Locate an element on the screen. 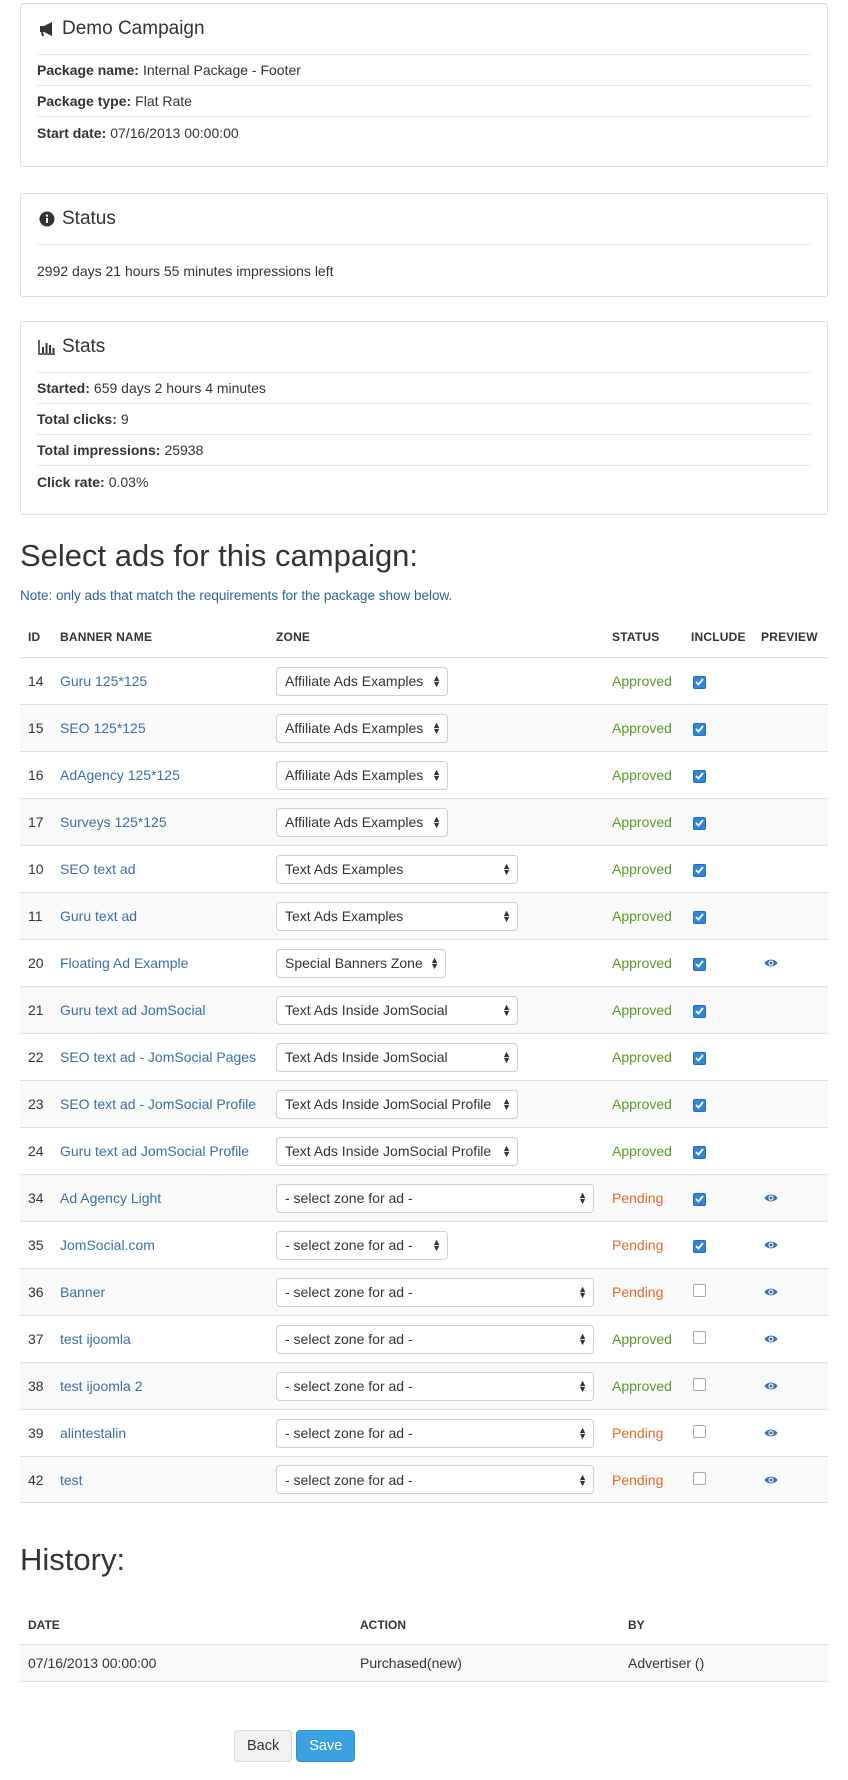 The image size is (848, 1780). ad-name-link: Guru text ad JomSocial is located at coordinates (133, 1010).